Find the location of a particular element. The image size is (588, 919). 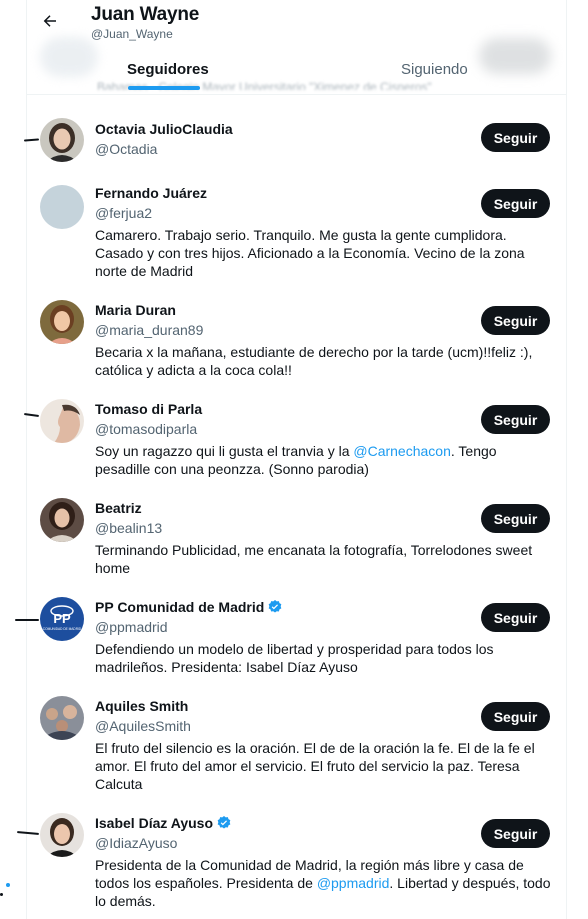

user-name-text: Fernando Juárez is located at coordinates (151, 193).